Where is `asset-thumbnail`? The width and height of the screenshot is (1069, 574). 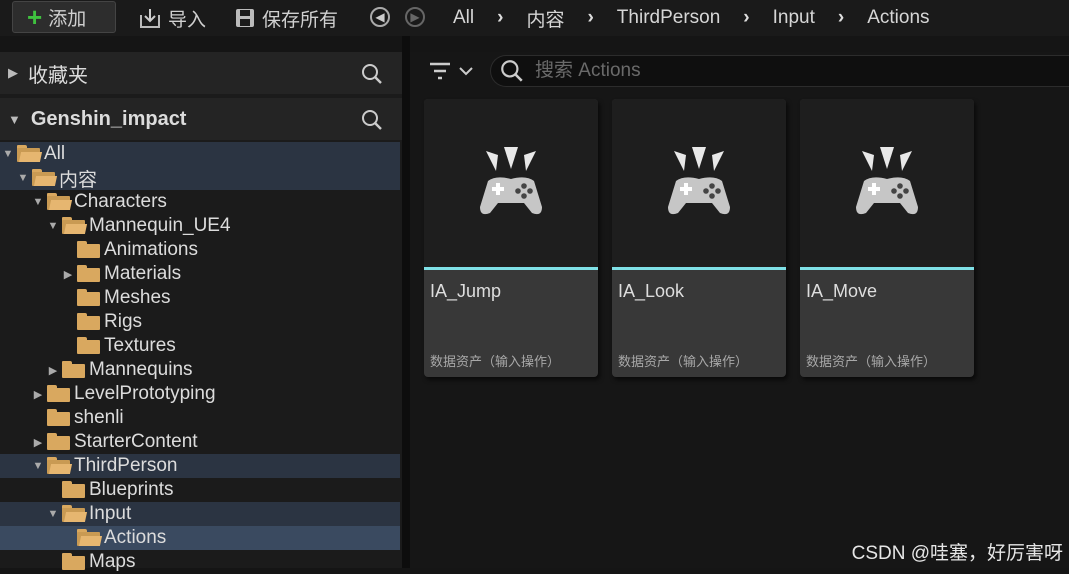
asset-thumbnail is located at coordinates (887, 183).